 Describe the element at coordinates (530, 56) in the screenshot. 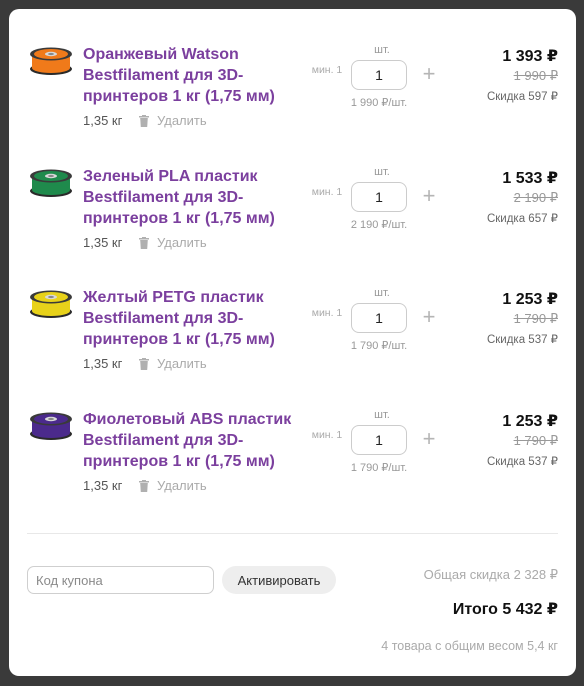

I see `price: 1 393 ₽` at that location.